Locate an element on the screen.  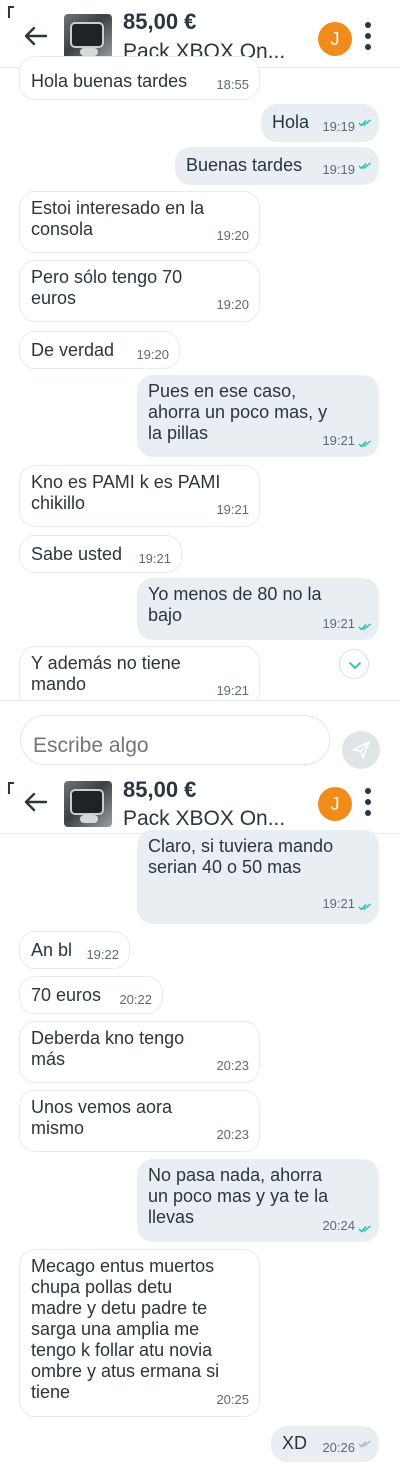
message-bubble-incoming: Estoi interesado en la consola 19:20 is located at coordinates (139, 222).